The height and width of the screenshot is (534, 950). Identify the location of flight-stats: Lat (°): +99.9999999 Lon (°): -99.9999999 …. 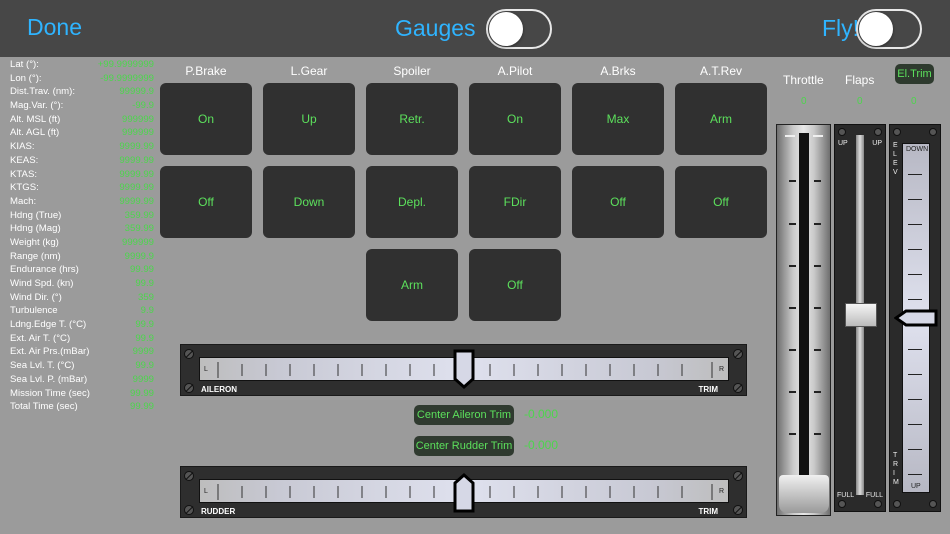
(82, 237).